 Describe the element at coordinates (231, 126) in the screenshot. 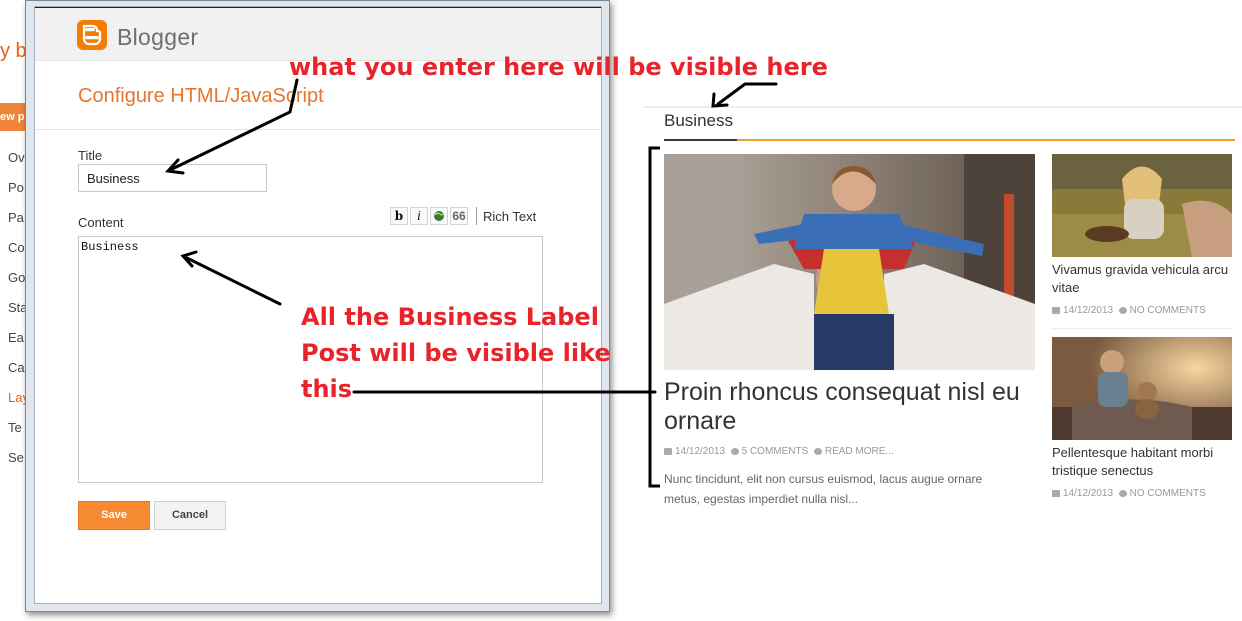

I see `arrow-to-title-input` at that location.